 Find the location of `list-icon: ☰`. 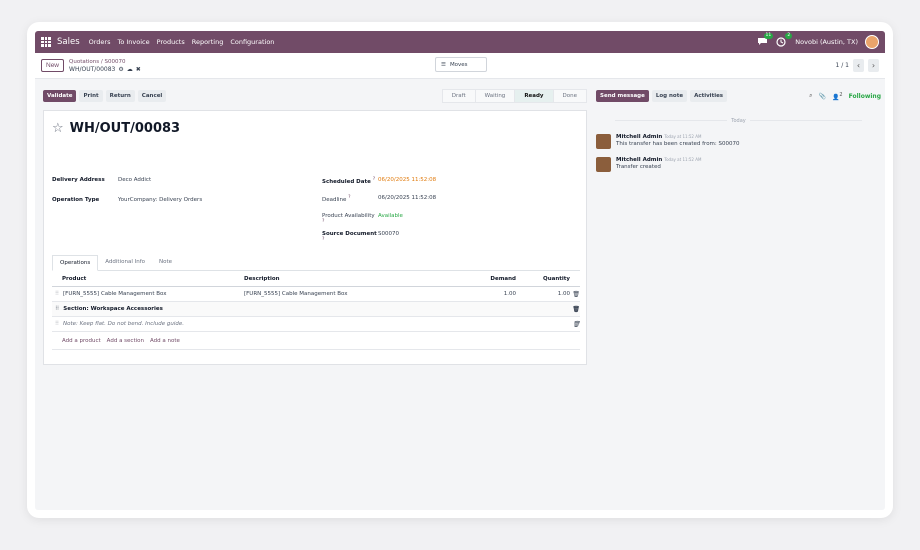

list-icon: ☰ is located at coordinates (443, 64).